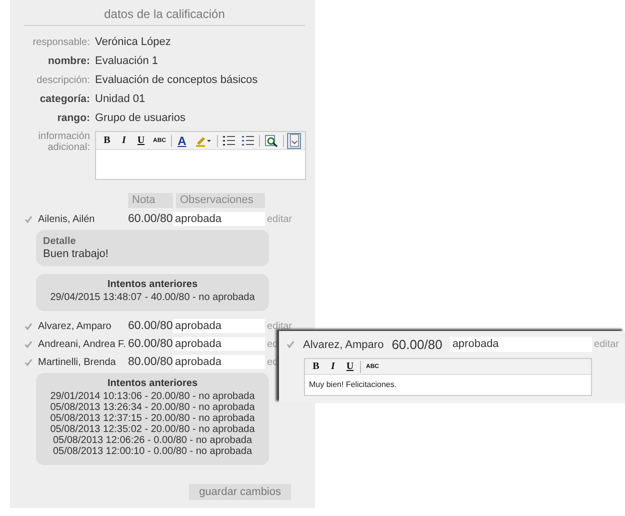 The width and height of the screenshot is (625, 516). What do you see at coordinates (152, 396) in the screenshot?
I see `attempt-entry: 29/01/2014 10:13:06 - 20.00/80 - no aprobada` at bounding box center [152, 396].